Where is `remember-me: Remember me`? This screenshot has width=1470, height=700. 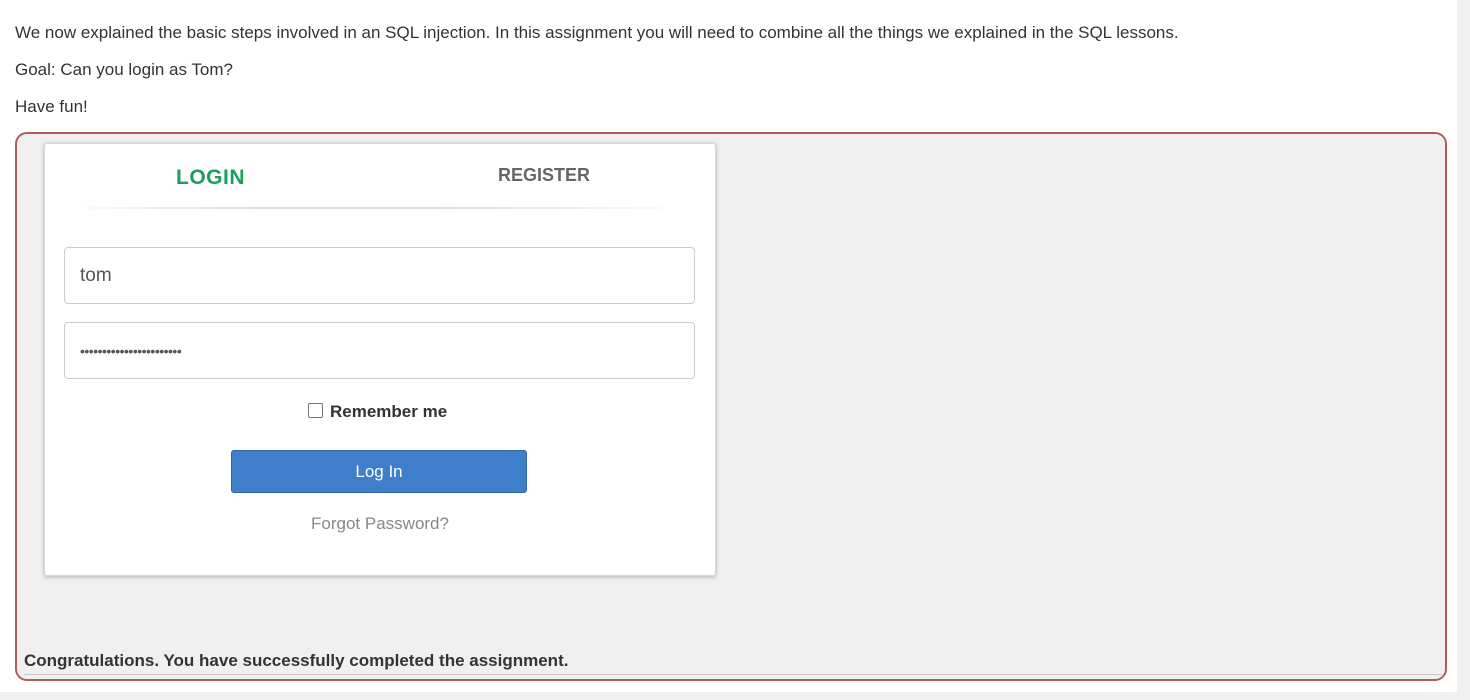 remember-me: Remember me is located at coordinates (377, 412).